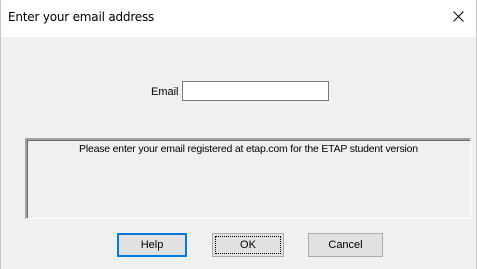  I want to click on title-bar: Enter your email address, so click(238, 18).